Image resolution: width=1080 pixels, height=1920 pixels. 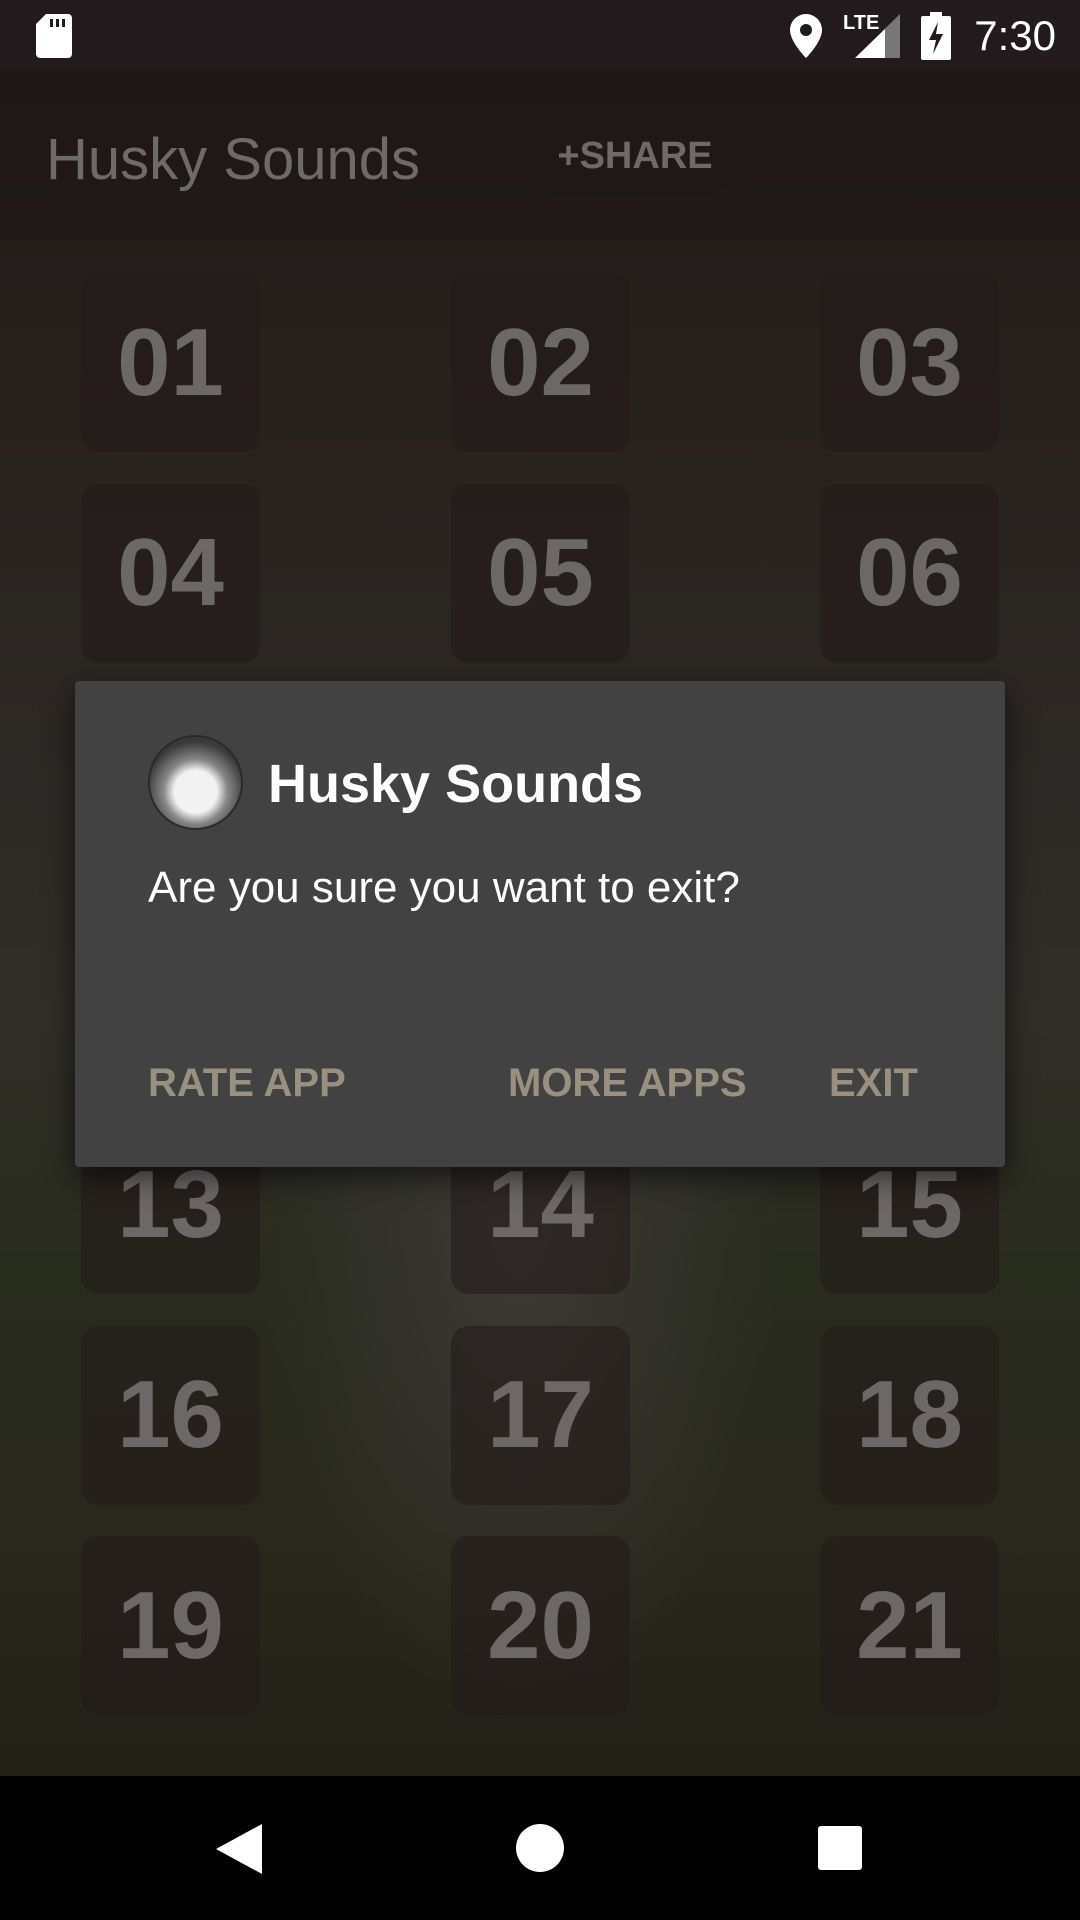 I want to click on exit-button: EXIT, so click(x=873, y=1083).